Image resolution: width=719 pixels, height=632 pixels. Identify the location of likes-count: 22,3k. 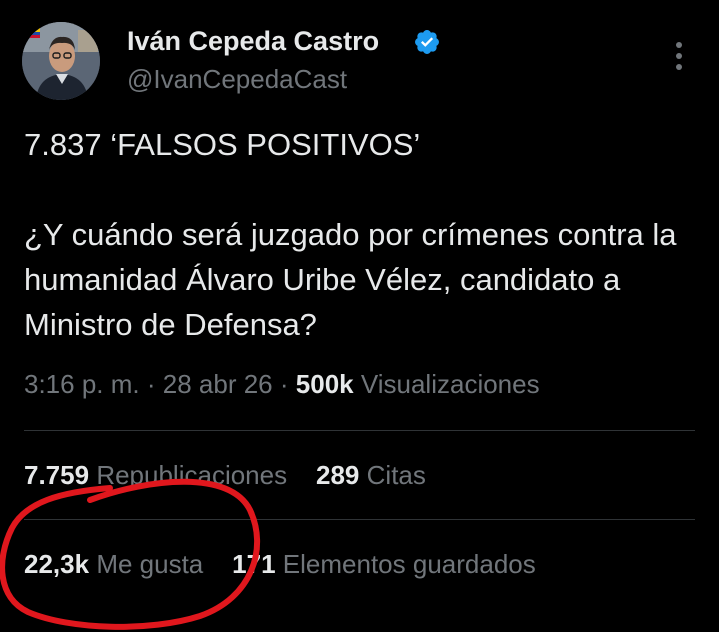
(57, 564).